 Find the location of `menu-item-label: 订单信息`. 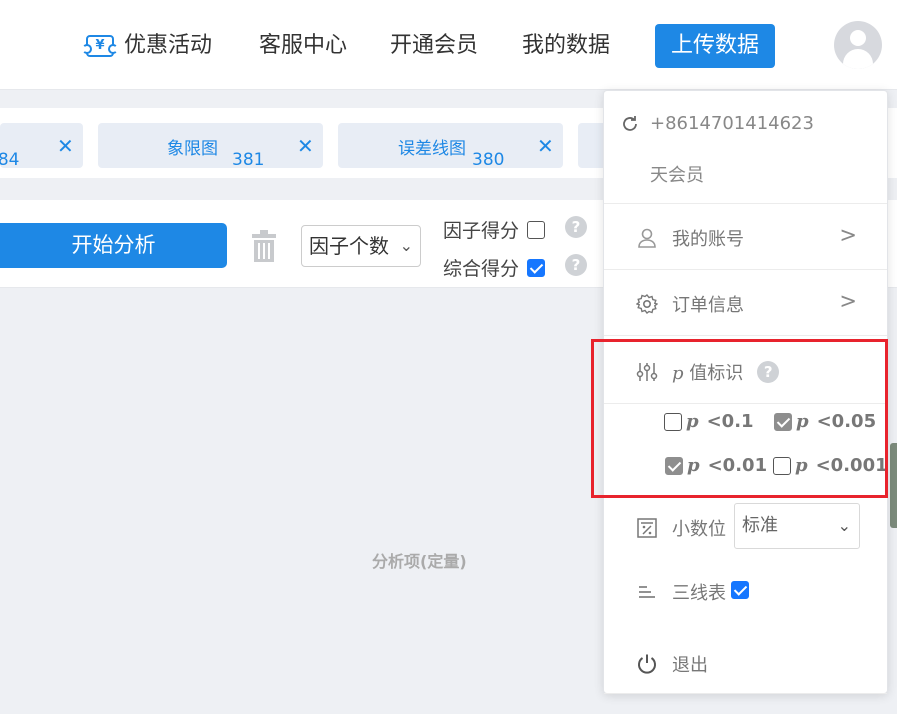

menu-item-label: 订单信息 is located at coordinates (708, 305).